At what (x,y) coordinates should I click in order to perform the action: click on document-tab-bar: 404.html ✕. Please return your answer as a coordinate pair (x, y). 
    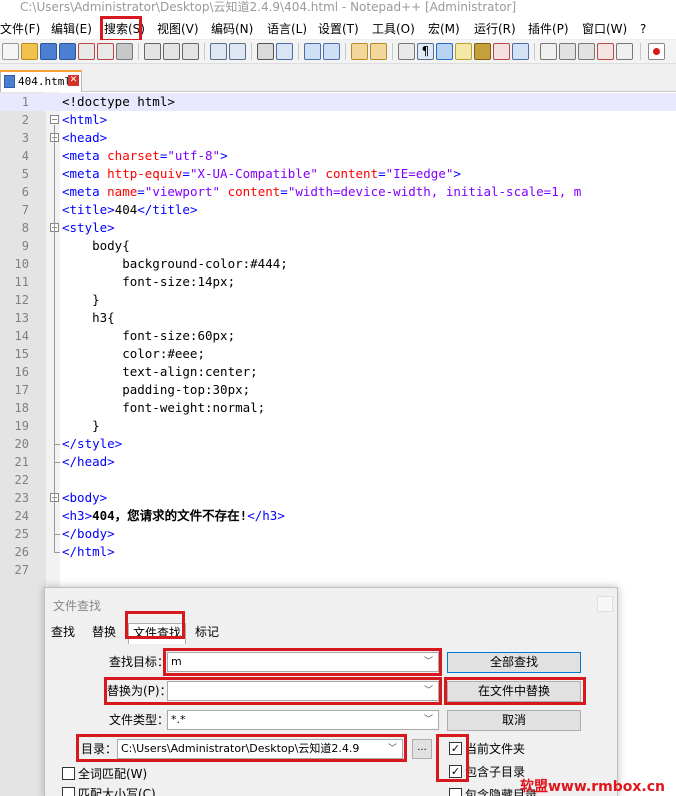
    Looking at the image, I should click on (338, 78).